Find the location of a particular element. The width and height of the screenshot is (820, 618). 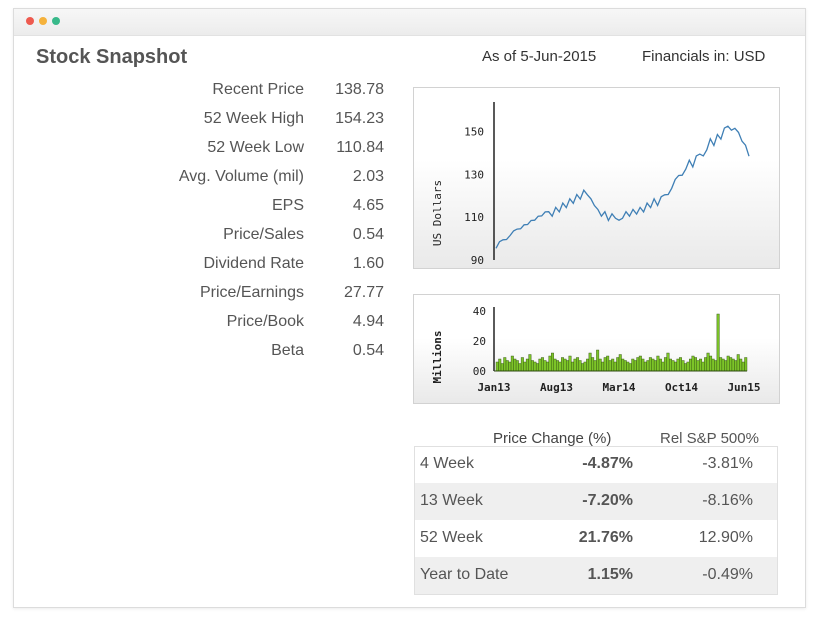

stat-value: 154.23 is located at coordinates (359, 118).